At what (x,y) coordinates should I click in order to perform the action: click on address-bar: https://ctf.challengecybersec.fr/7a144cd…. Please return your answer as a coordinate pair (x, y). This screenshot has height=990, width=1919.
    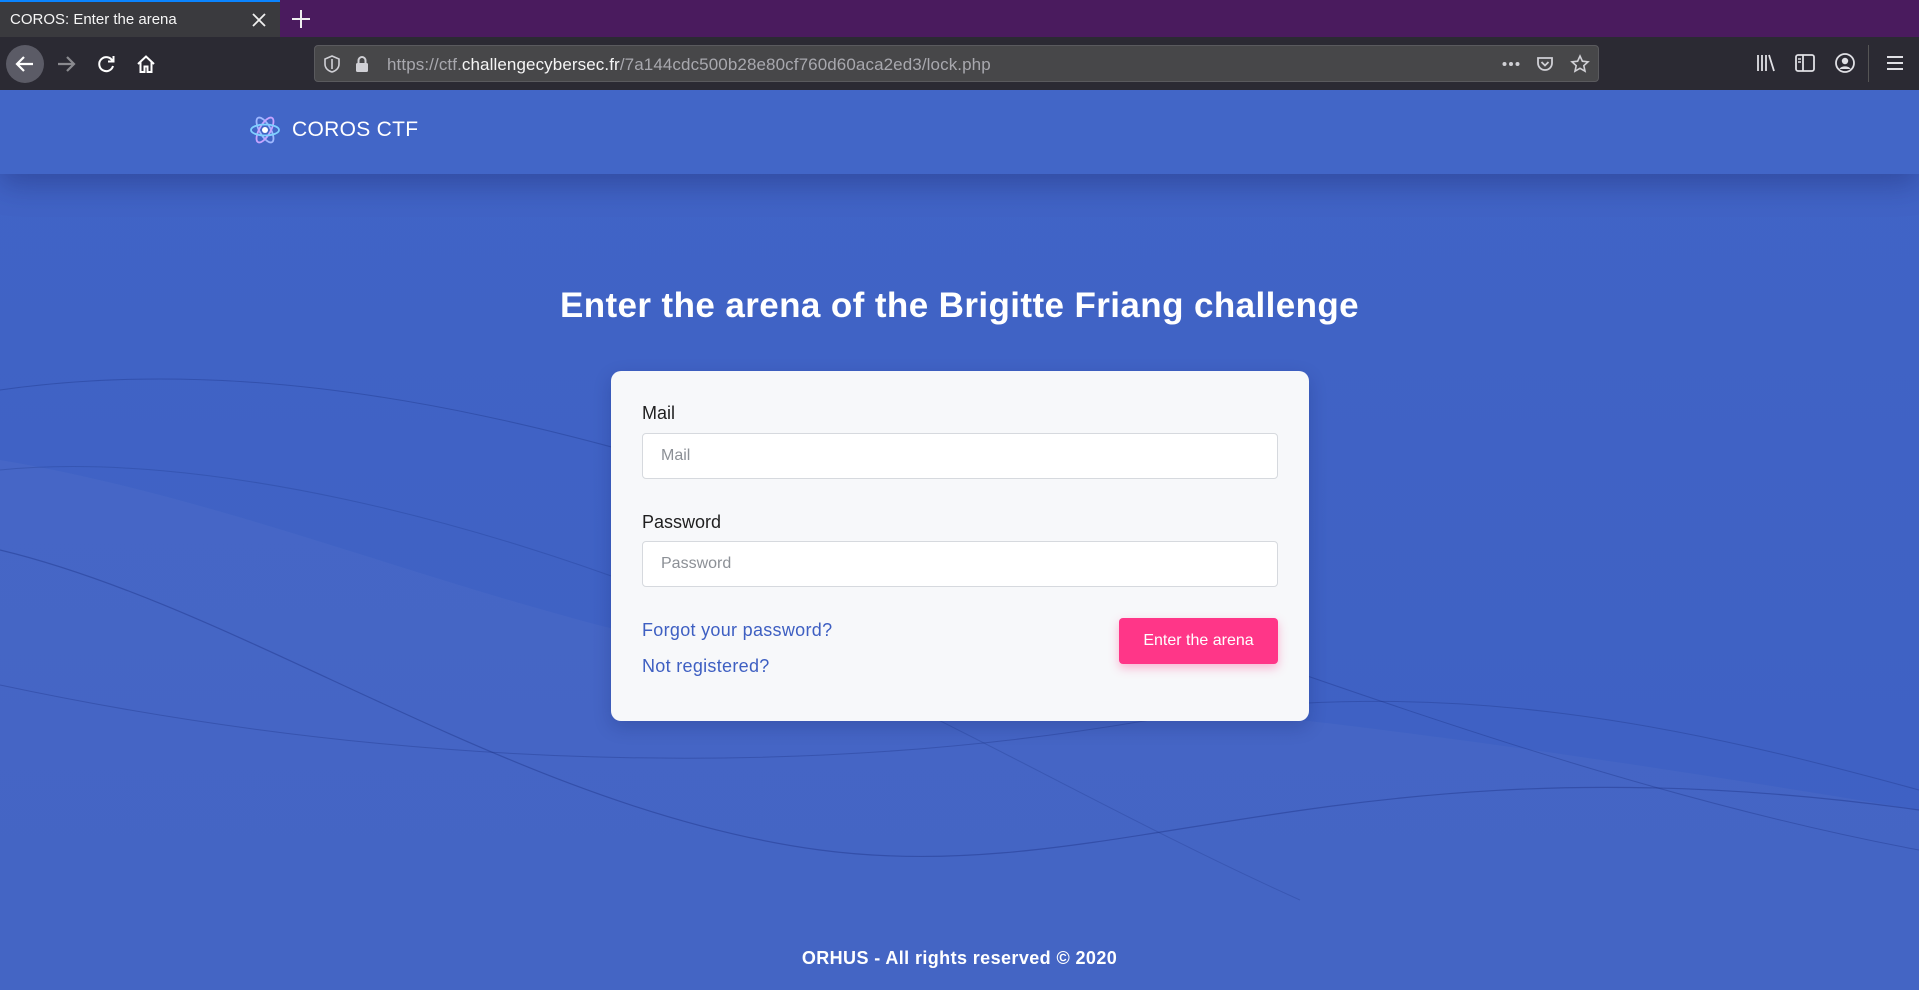
    Looking at the image, I should click on (956, 63).